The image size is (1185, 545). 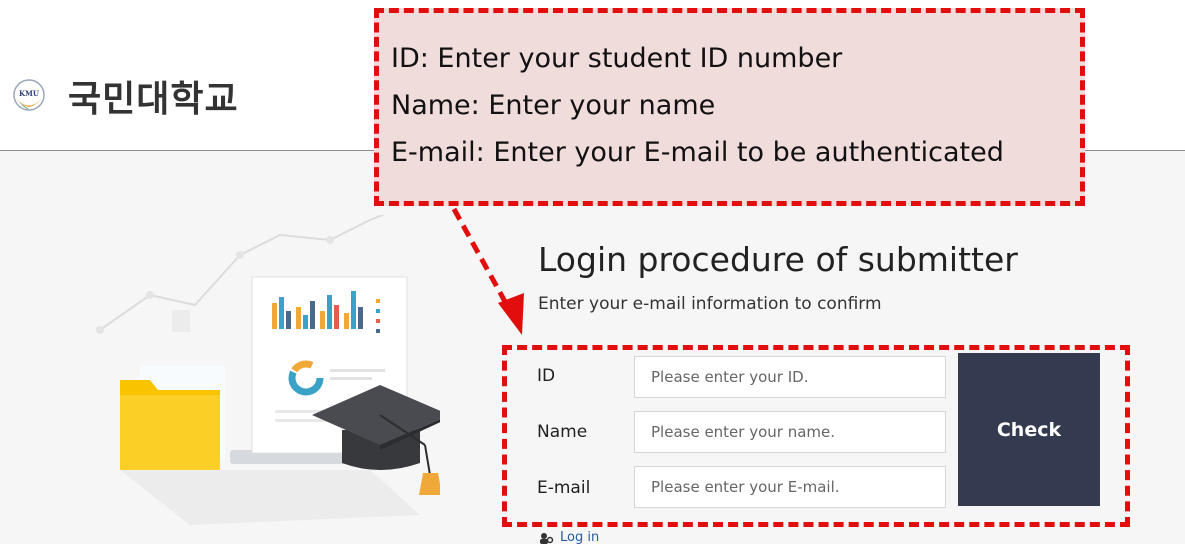 I want to click on login-link: Log in, so click(x=569, y=537).